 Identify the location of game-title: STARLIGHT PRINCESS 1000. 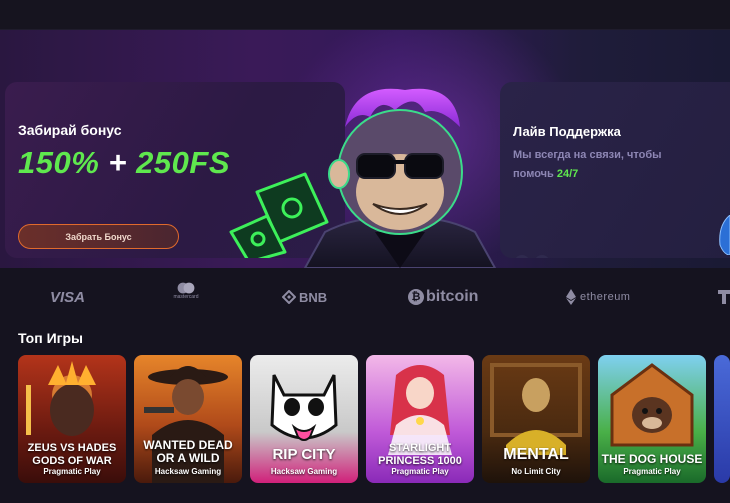
(420, 454).